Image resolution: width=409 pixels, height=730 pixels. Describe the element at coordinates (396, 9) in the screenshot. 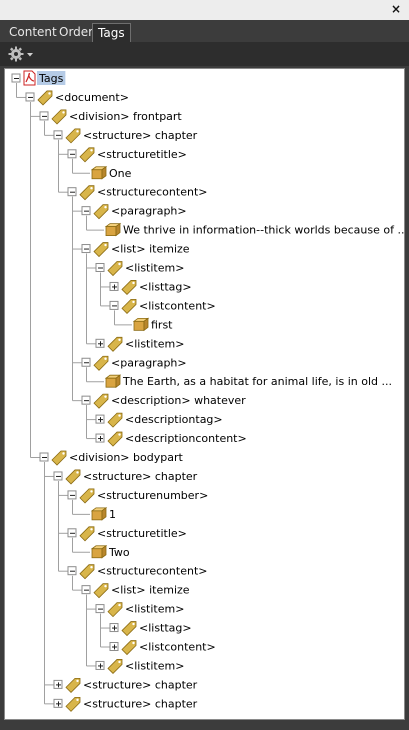

I see `close-icon: ×` at that location.